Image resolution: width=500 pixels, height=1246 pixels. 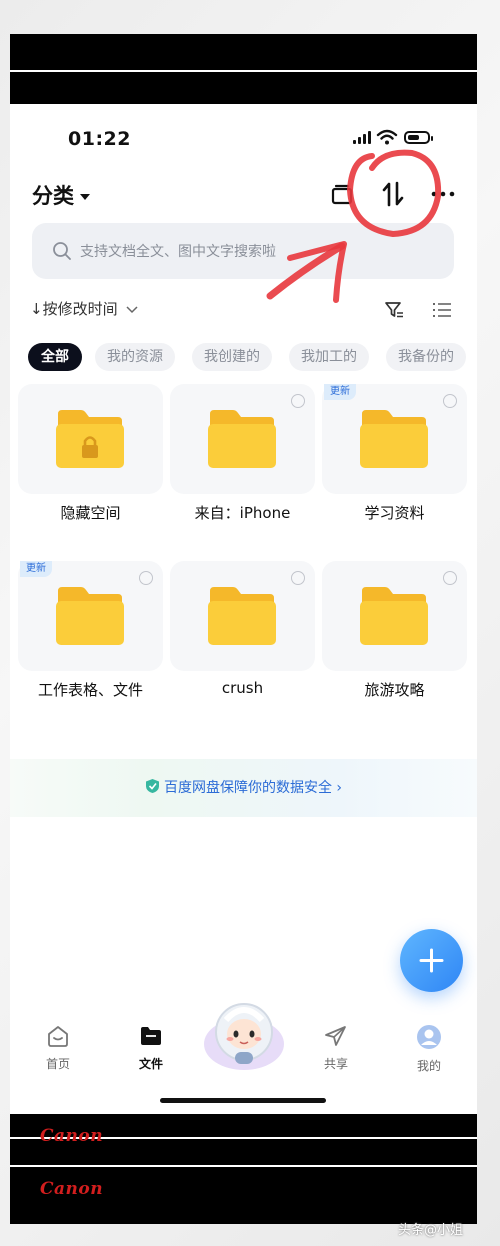 What do you see at coordinates (394, 513) in the screenshot?
I see `folder-name: 学习资料` at bounding box center [394, 513].